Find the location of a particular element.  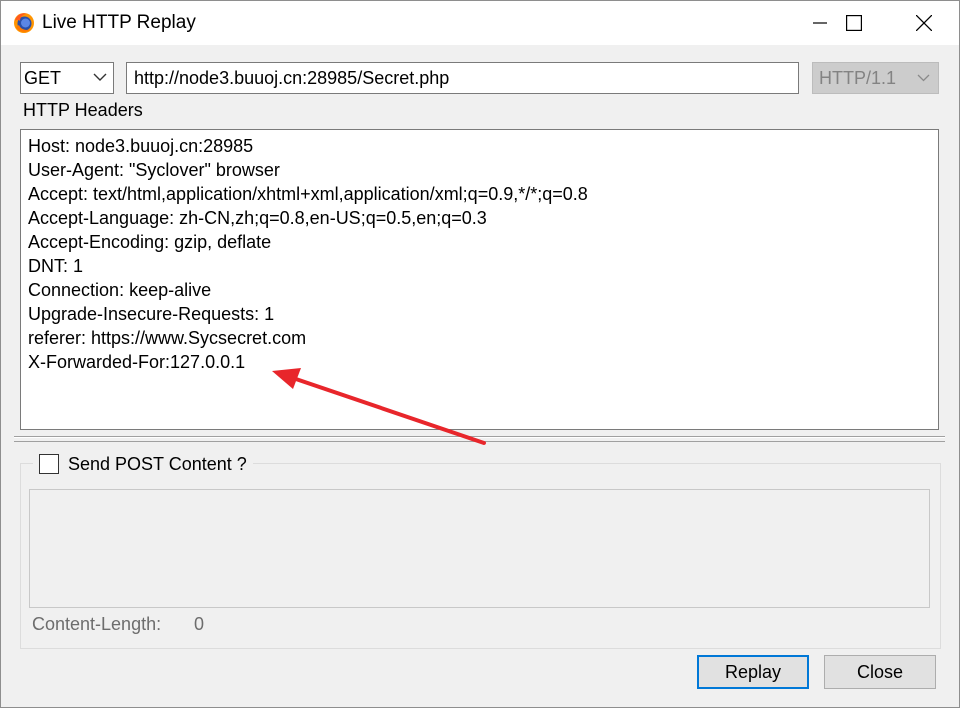

header-line: DNT: 1 is located at coordinates (56, 266).